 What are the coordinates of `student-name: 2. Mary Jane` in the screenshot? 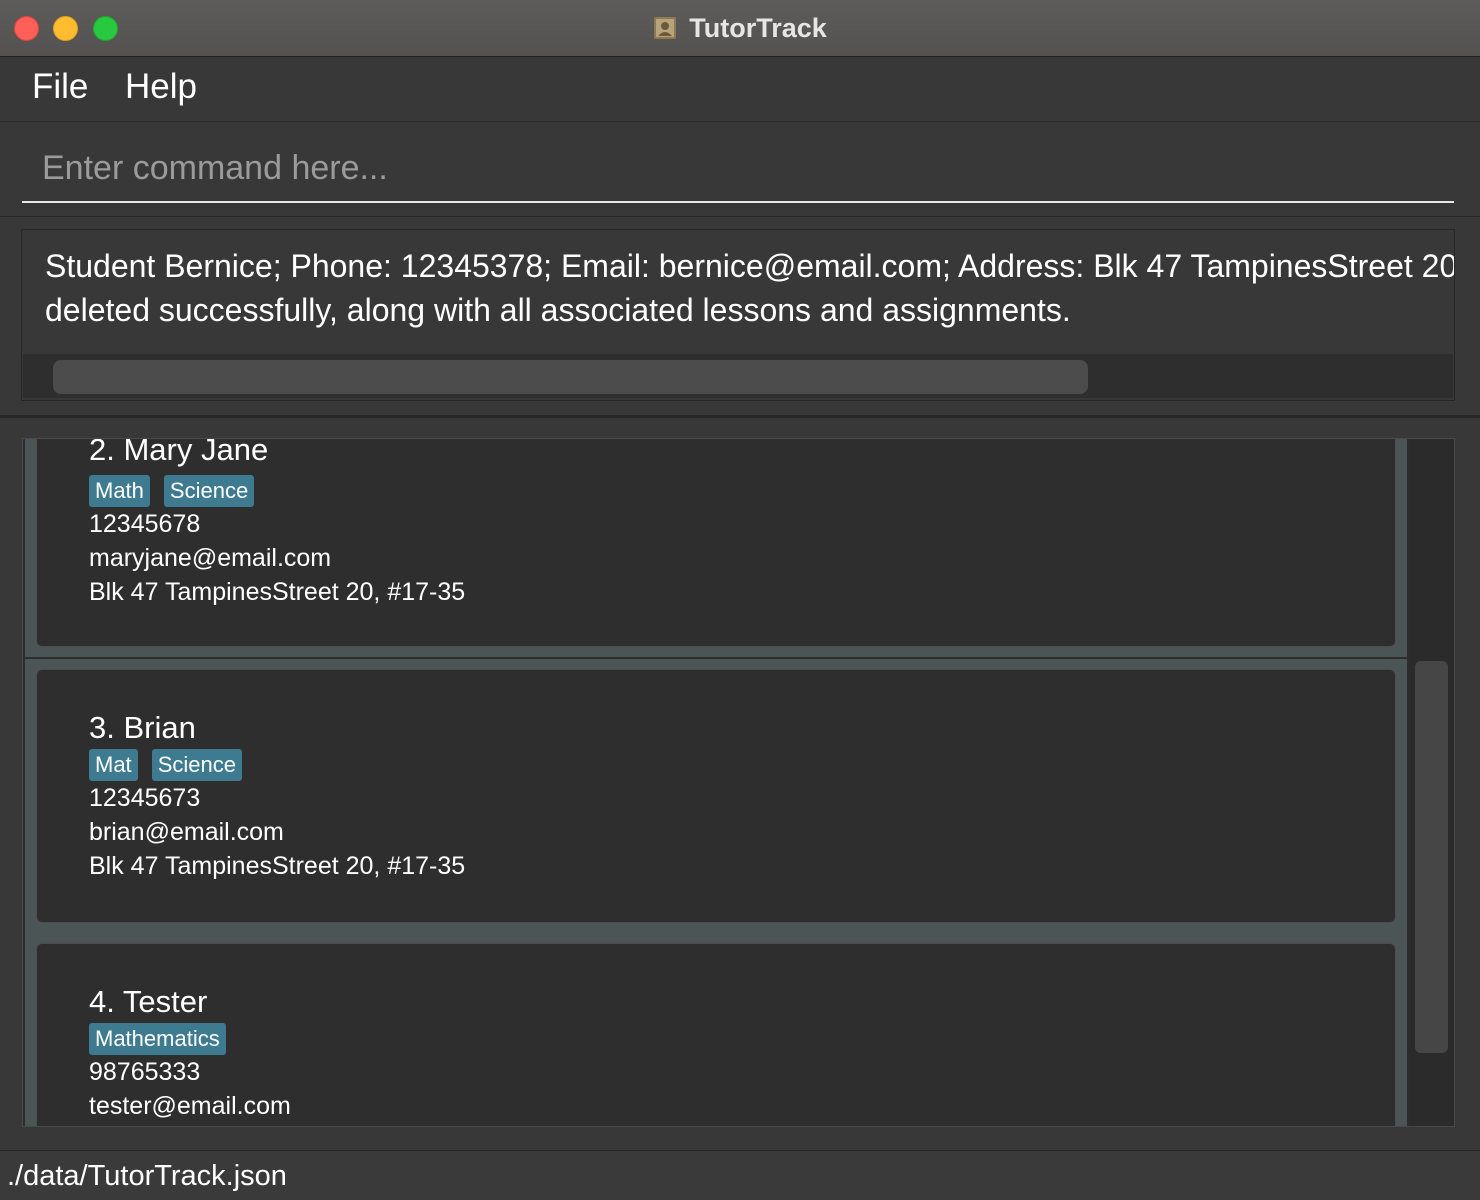 It's located at (179, 453).